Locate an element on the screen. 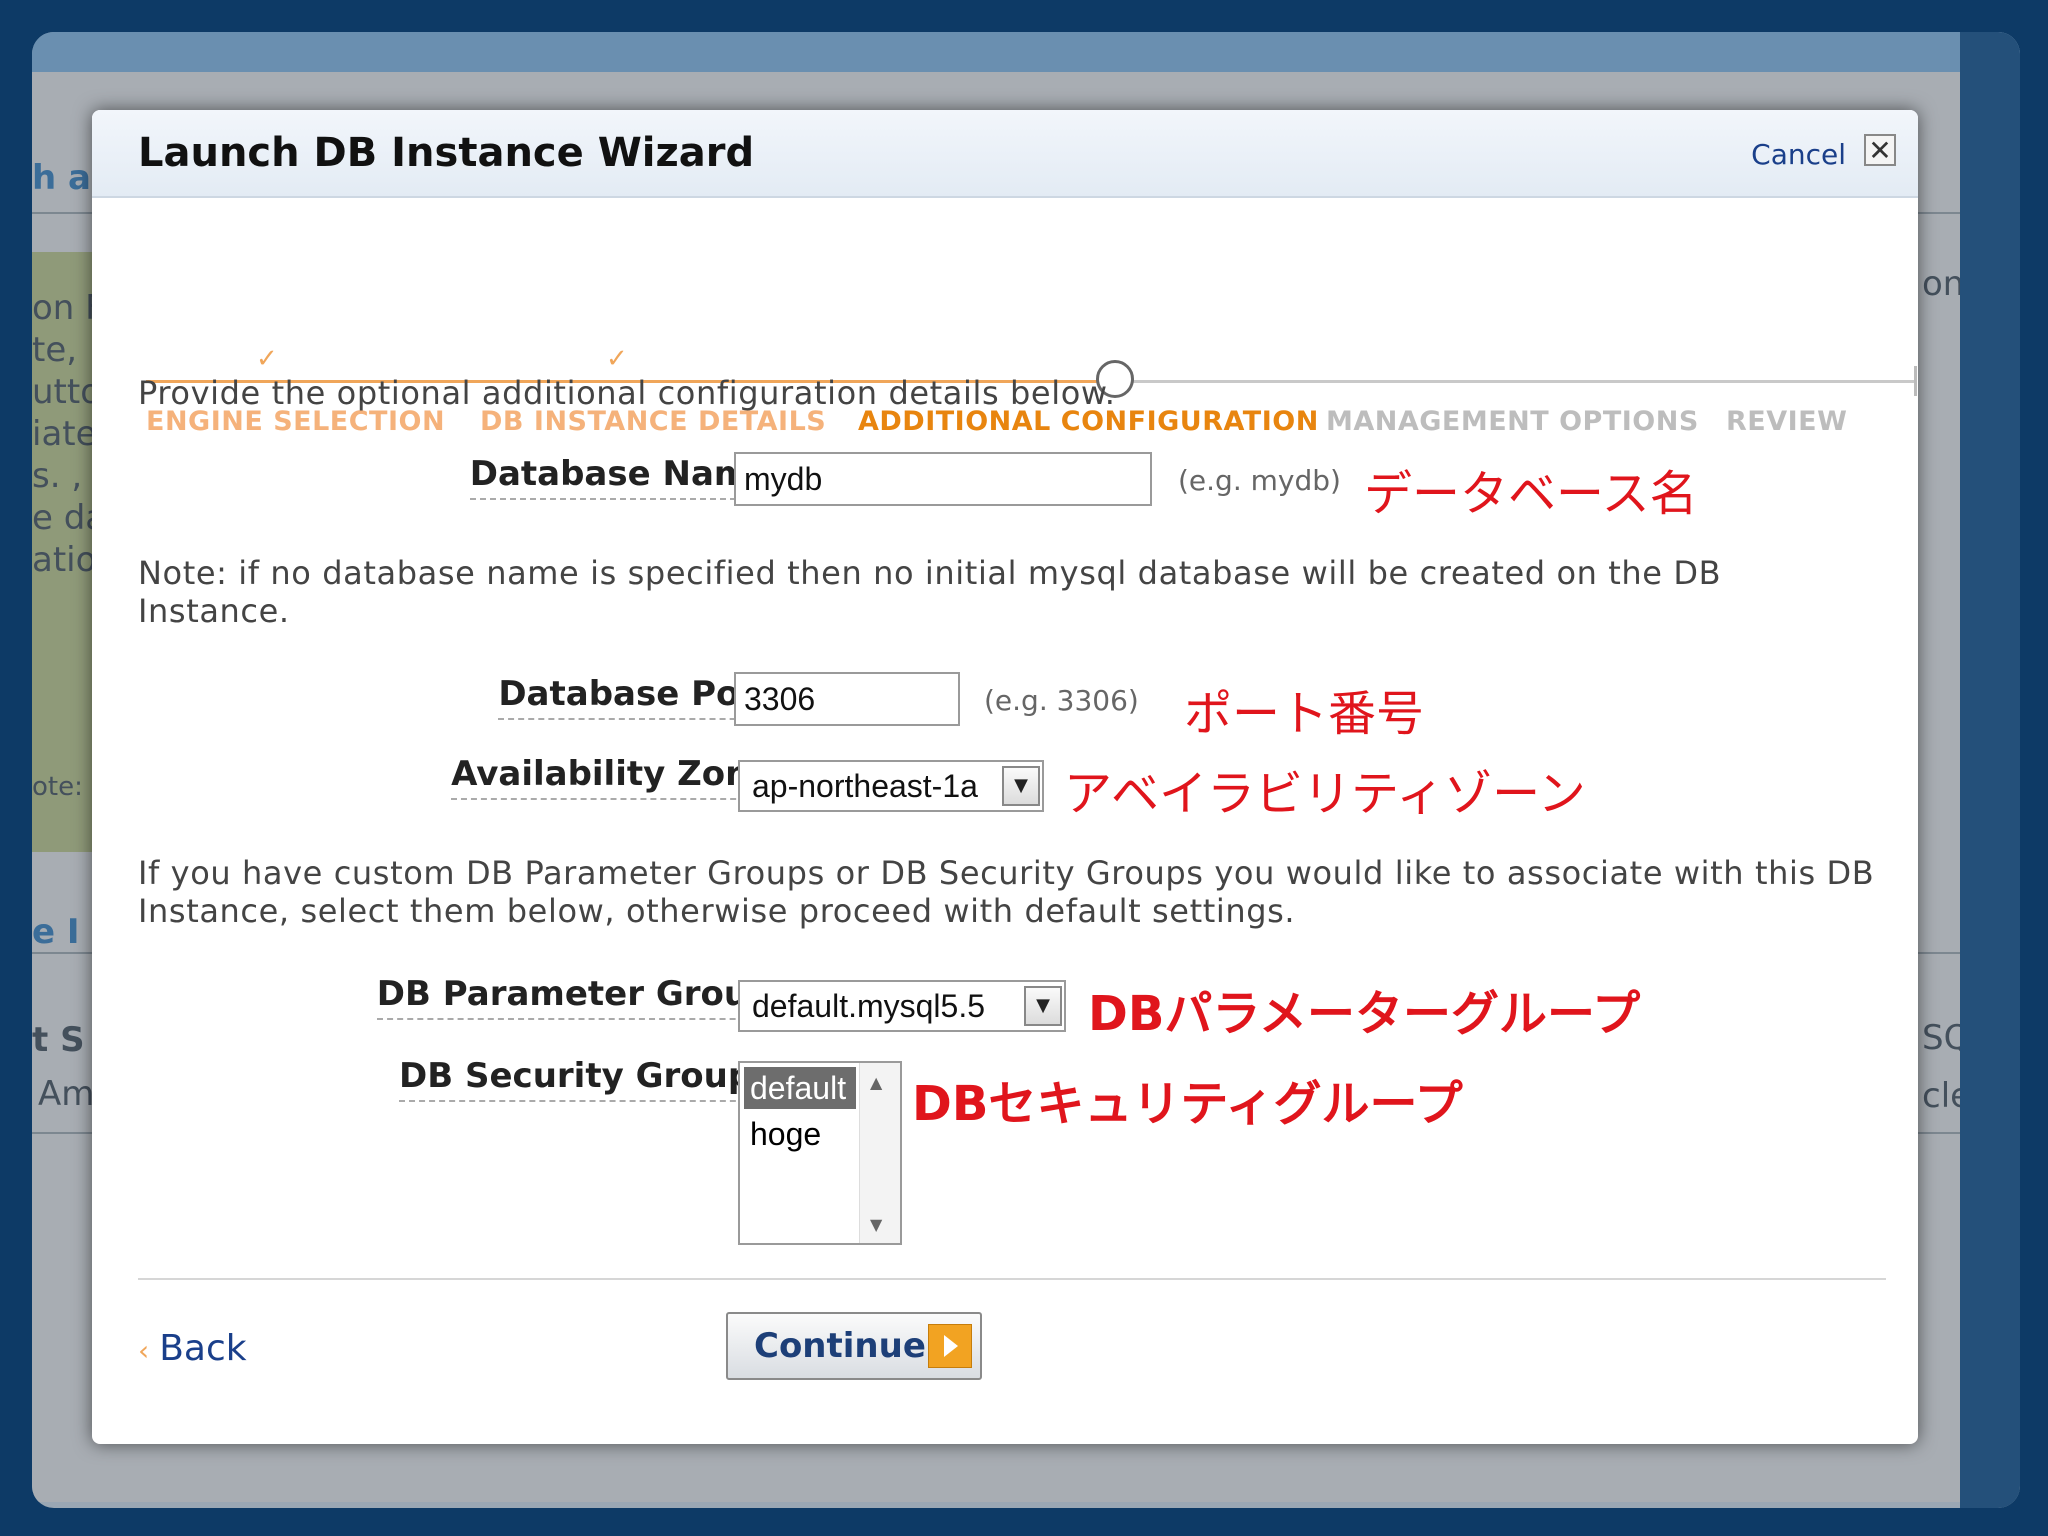 This screenshot has width=2048, height=1536. security-groups-label: DB Security Groups: is located at coordinates (592, 1079).